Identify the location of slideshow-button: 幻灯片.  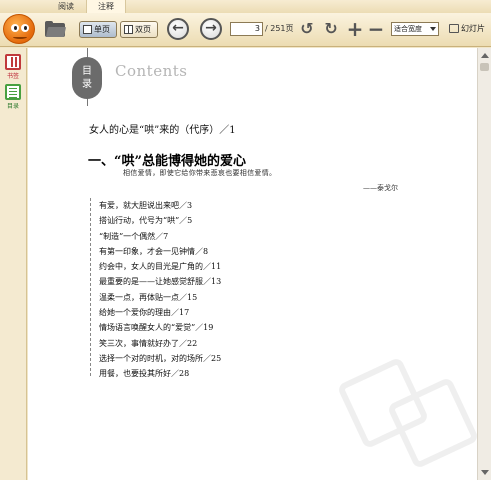
(467, 29).